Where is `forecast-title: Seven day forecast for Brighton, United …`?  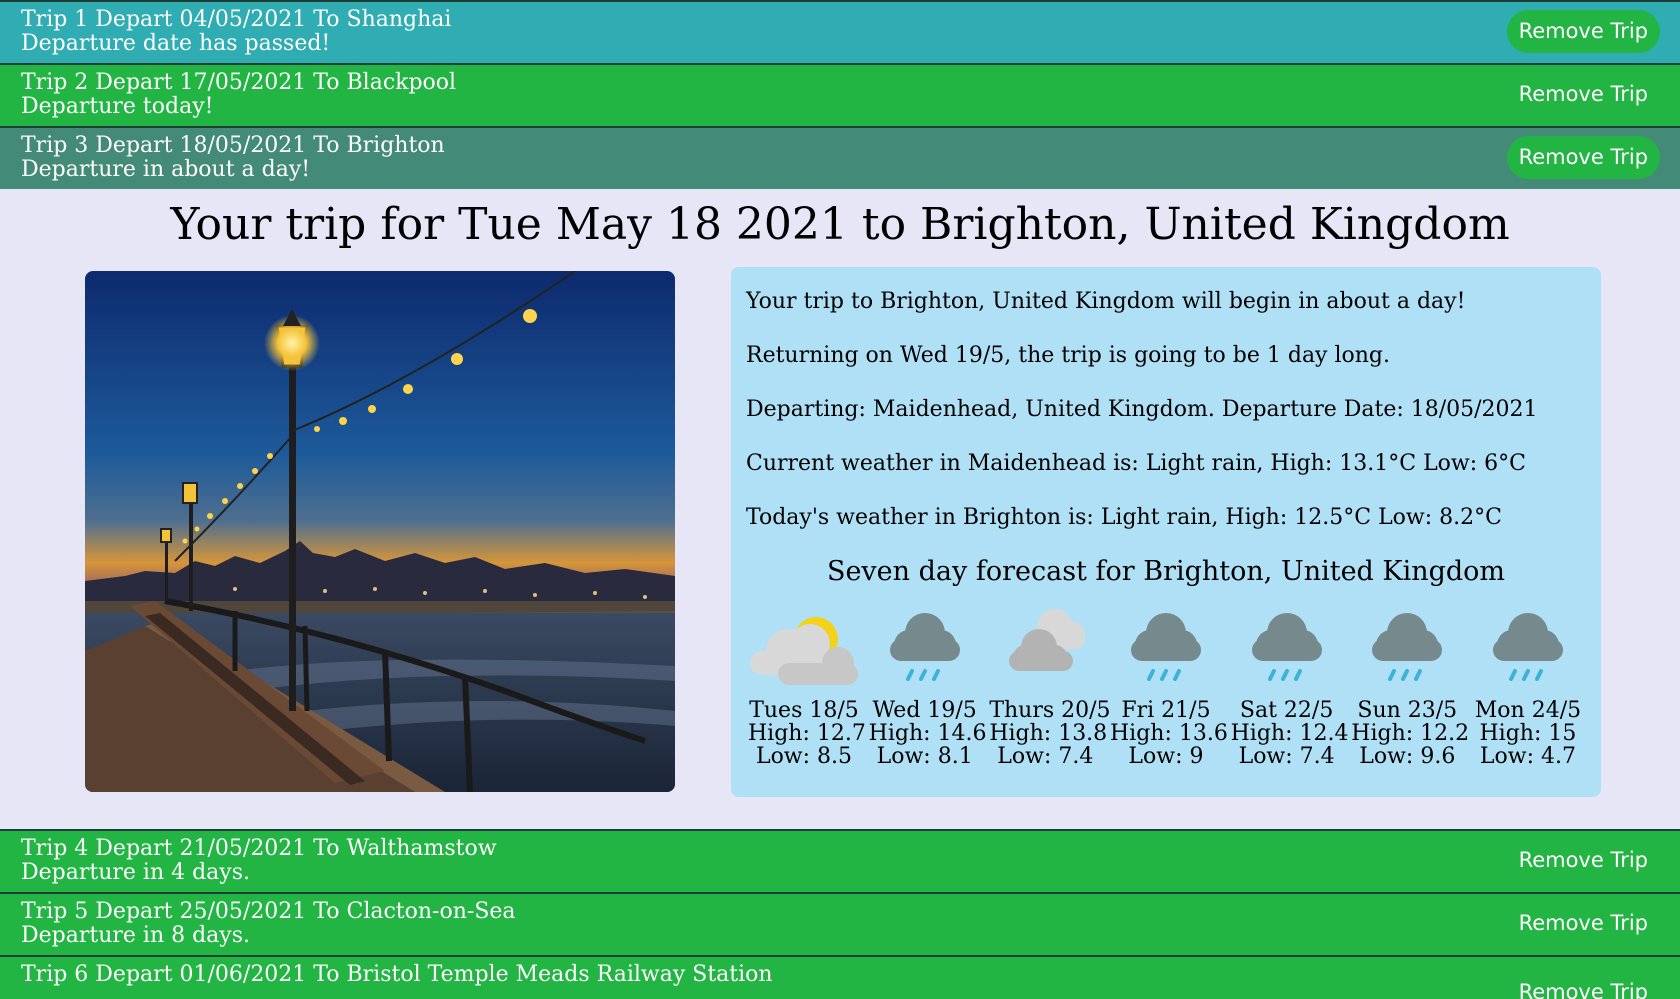
forecast-title: Seven day forecast for Brighton, United … is located at coordinates (1166, 571).